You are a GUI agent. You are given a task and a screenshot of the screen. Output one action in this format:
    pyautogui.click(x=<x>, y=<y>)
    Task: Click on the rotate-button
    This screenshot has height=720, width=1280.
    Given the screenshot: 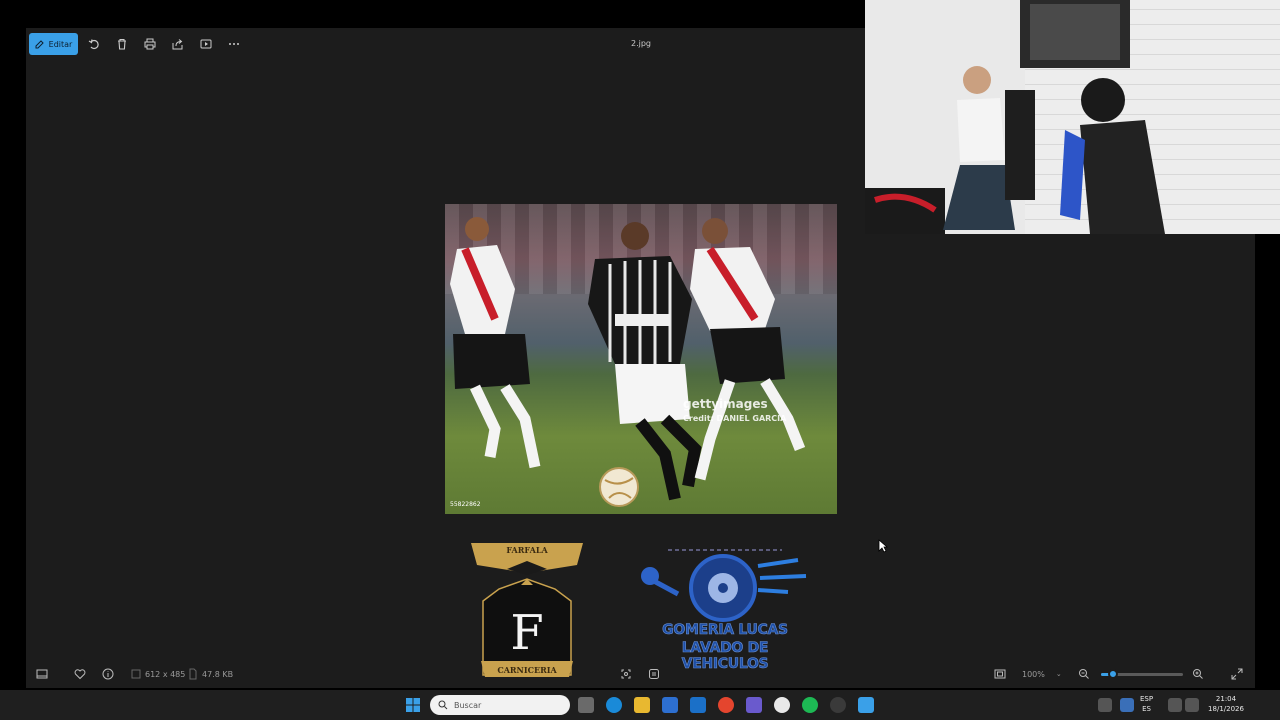 What is the action you would take?
    pyautogui.click(x=94, y=44)
    